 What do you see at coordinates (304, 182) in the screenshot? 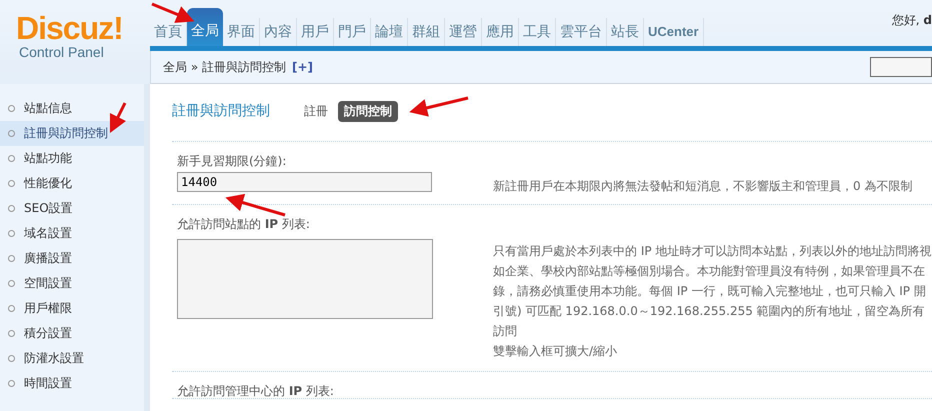
I see `input-field: 14400` at bounding box center [304, 182].